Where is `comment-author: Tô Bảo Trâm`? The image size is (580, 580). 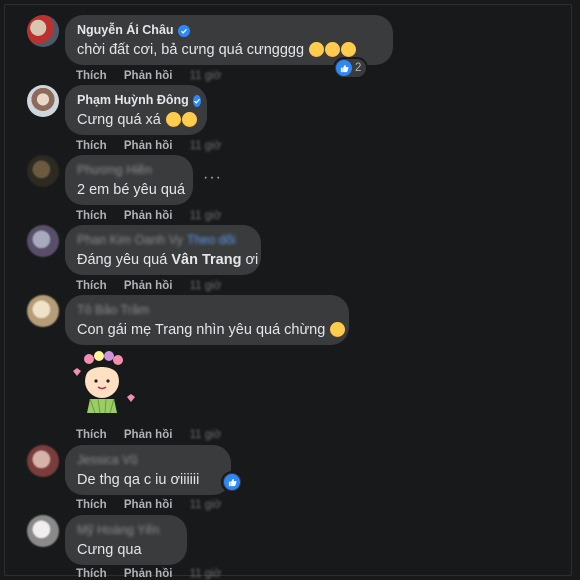
comment-author: Tô Bảo Trâm is located at coordinates (113, 310).